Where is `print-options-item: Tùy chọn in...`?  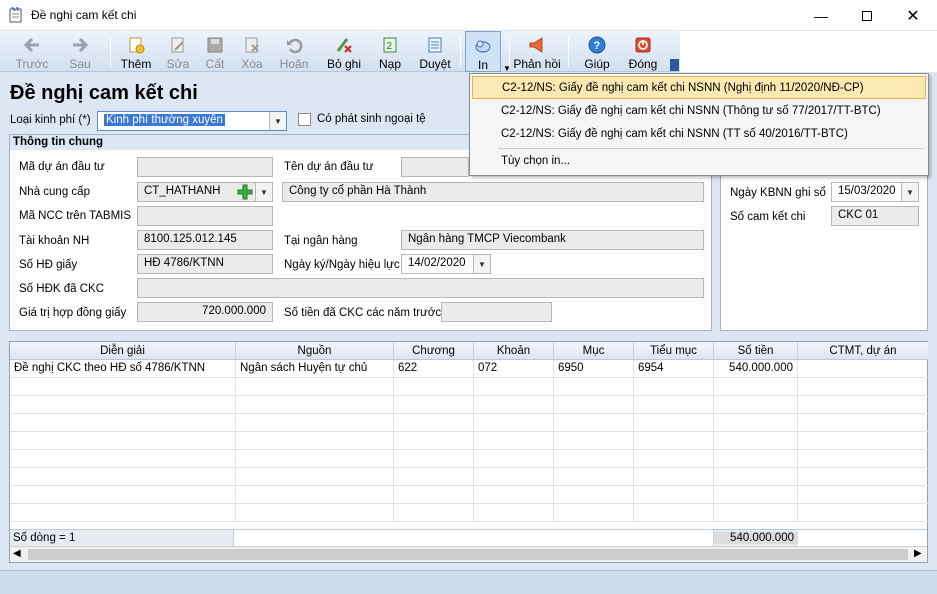
print-options-item: Tùy chọn in... is located at coordinates (699, 161).